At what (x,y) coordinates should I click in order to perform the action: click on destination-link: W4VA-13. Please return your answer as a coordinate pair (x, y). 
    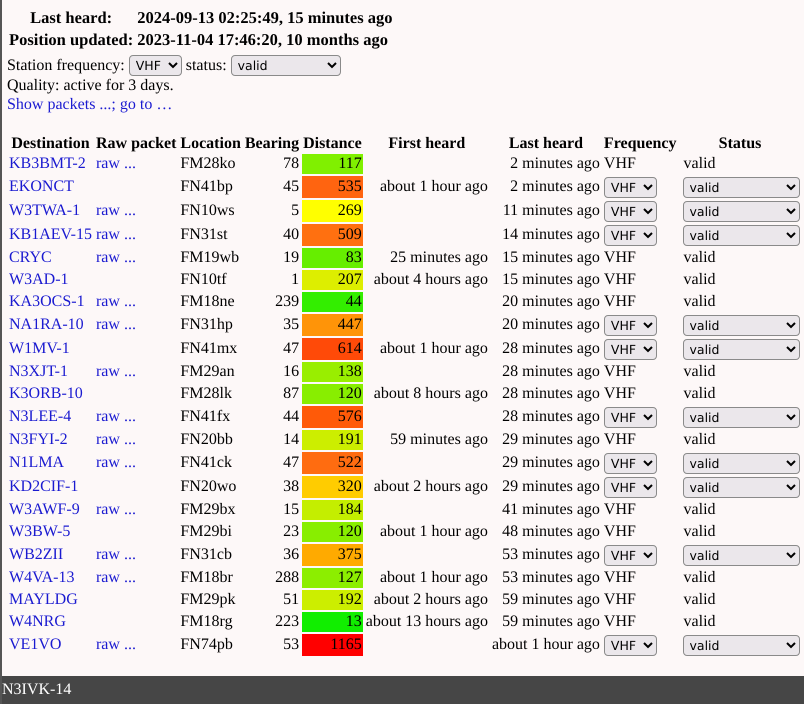
    Looking at the image, I should click on (41, 577).